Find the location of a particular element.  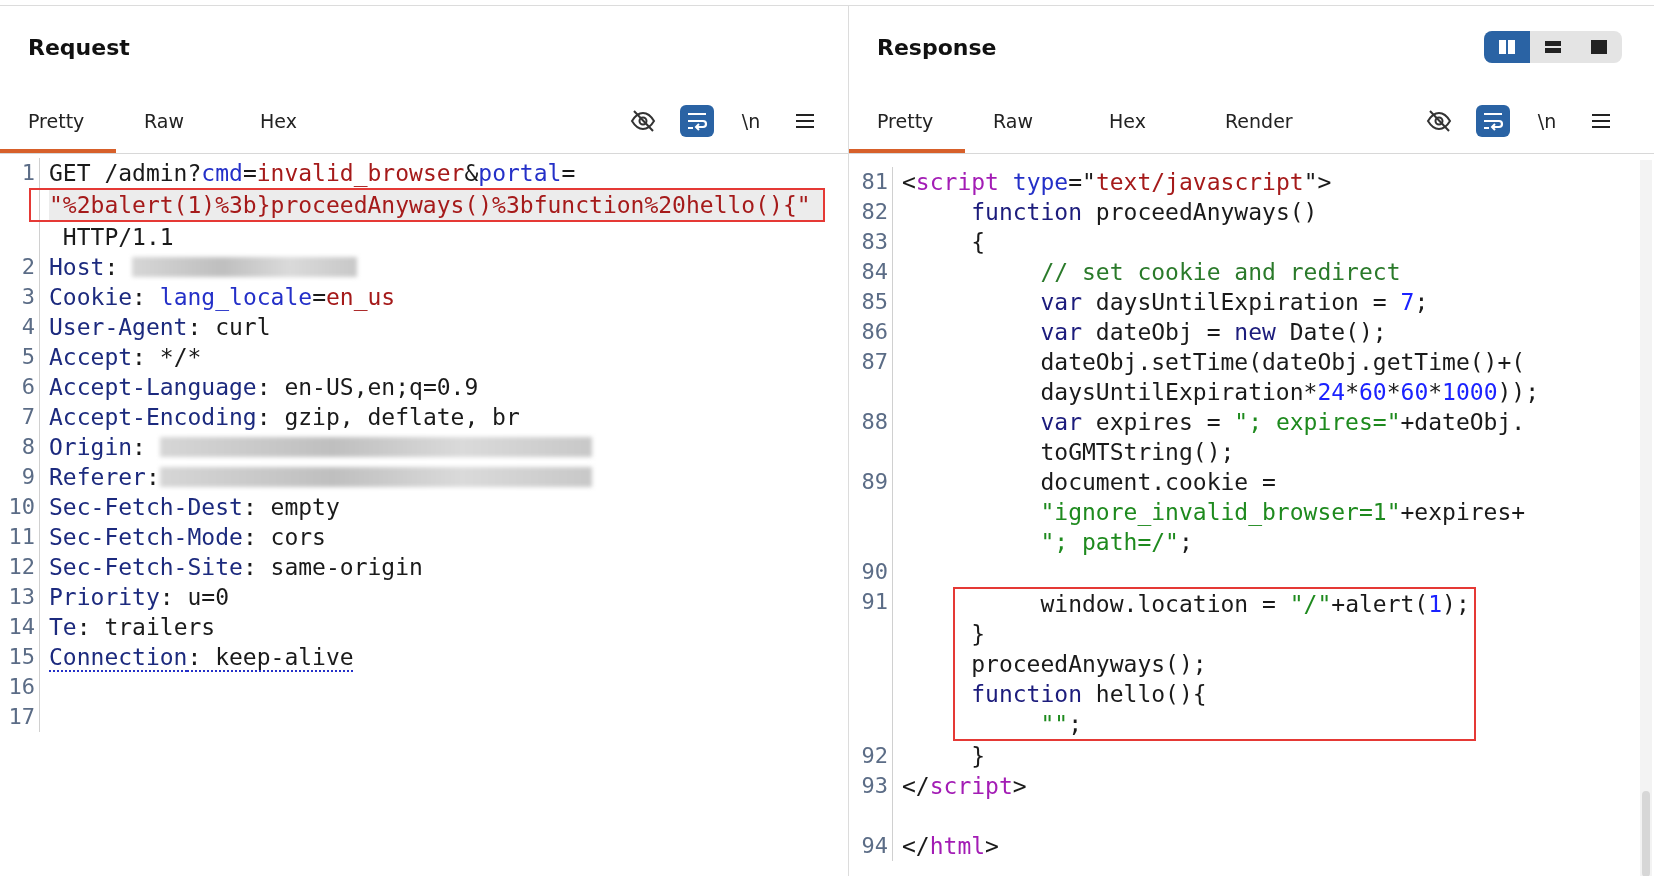

code-line: ""; is located at coordinates (1061, 724).